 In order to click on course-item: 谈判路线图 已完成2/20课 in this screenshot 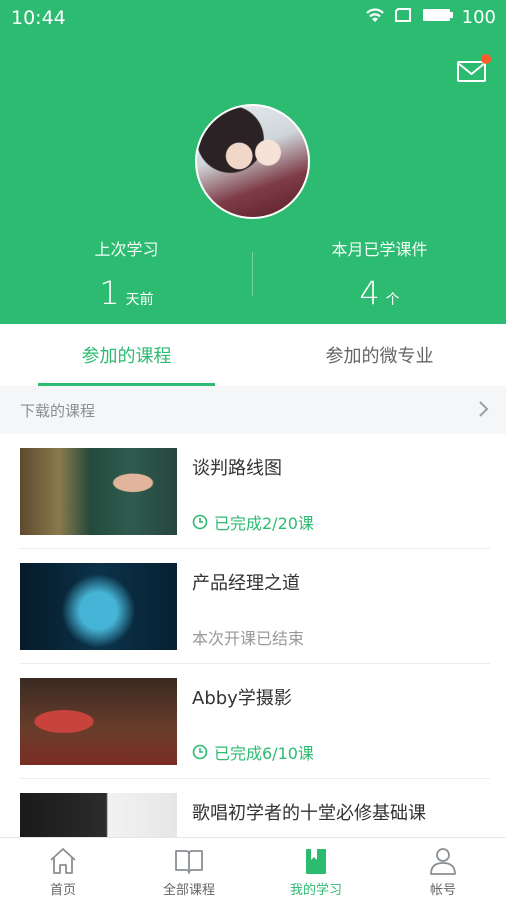, I will do `click(255, 491)`.